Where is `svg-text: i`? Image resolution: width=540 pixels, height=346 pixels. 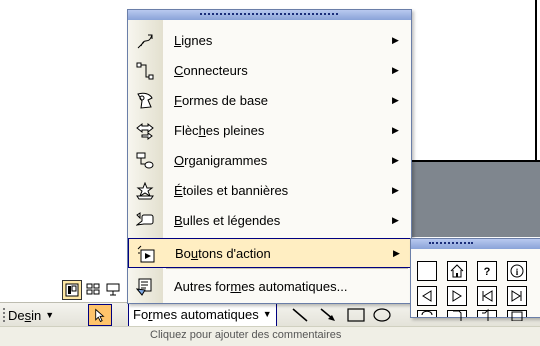 svg-text: i is located at coordinates (517, 272).